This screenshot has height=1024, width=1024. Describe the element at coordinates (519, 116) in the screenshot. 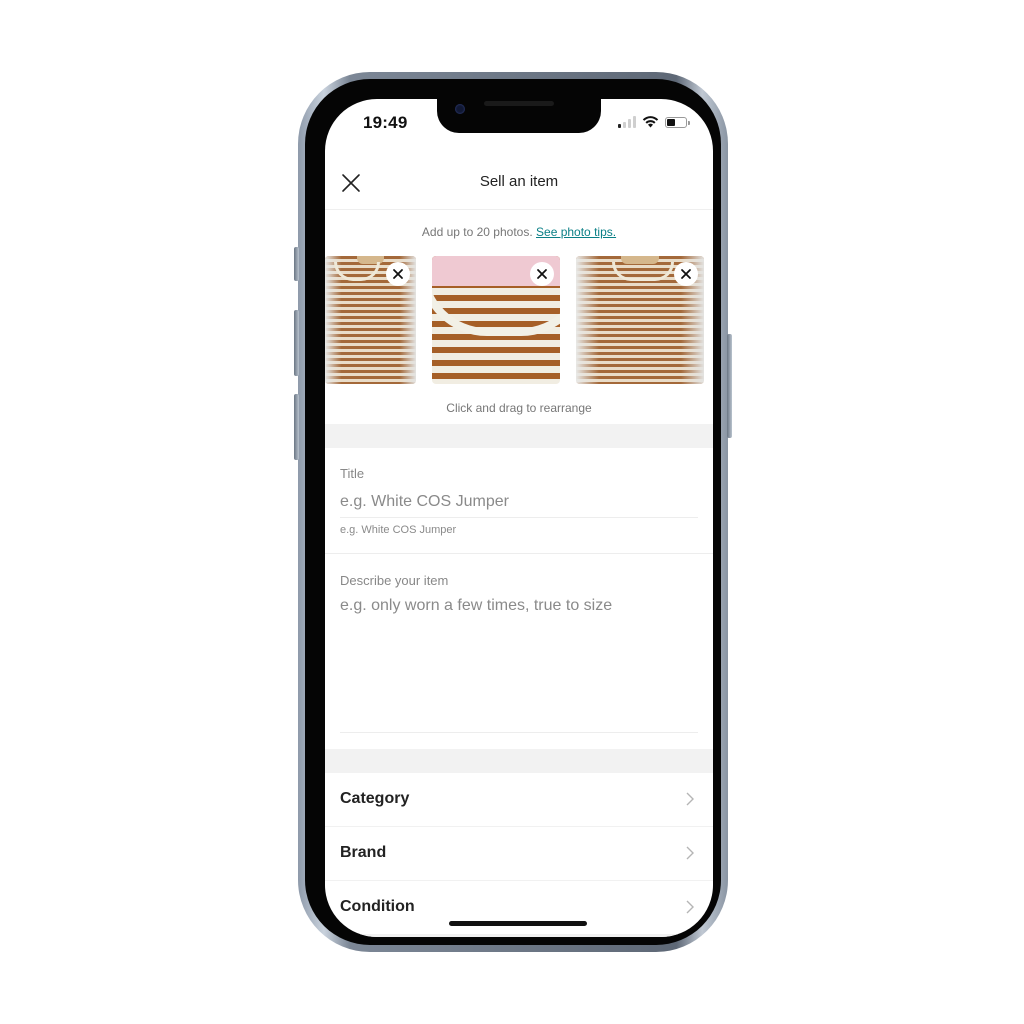

I see `notch` at that location.